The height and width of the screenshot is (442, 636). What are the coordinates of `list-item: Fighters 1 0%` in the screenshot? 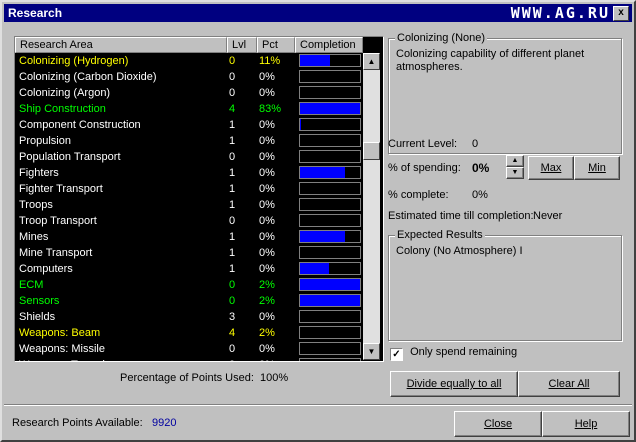 It's located at (189, 173).